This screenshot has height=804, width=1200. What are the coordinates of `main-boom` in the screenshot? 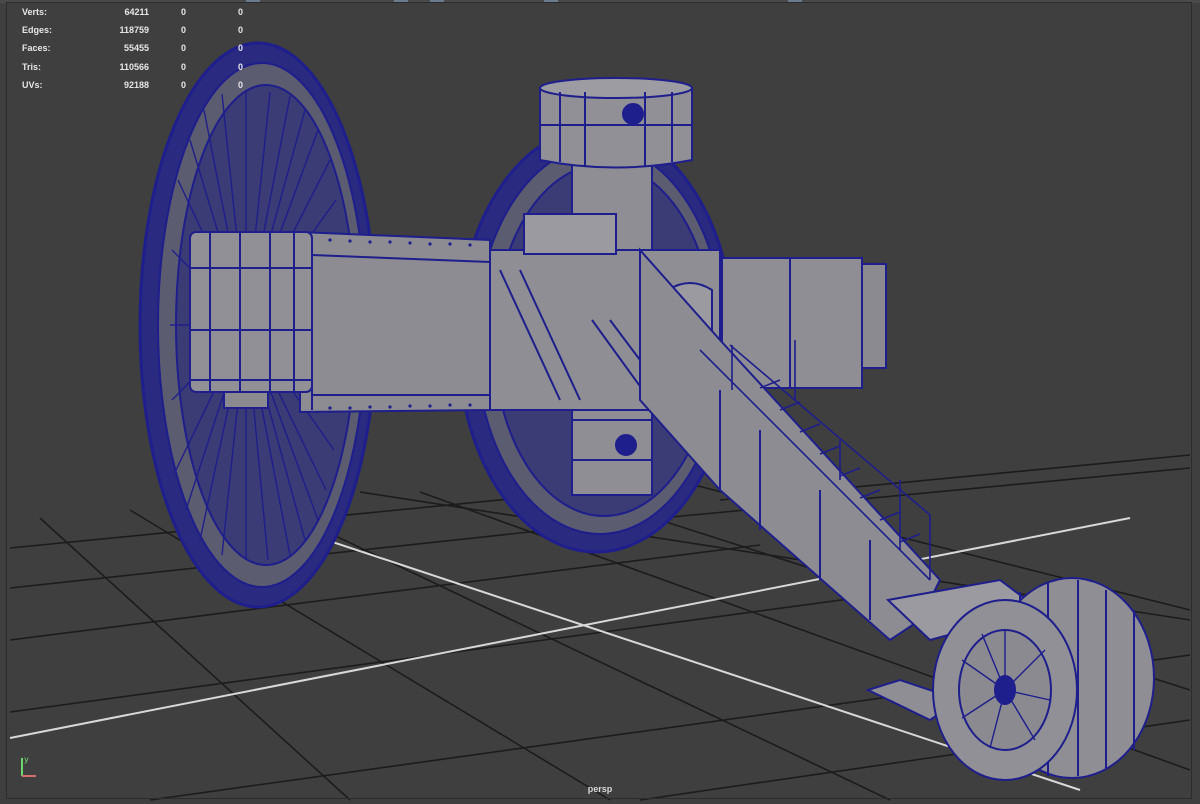 It's located at (395, 322).